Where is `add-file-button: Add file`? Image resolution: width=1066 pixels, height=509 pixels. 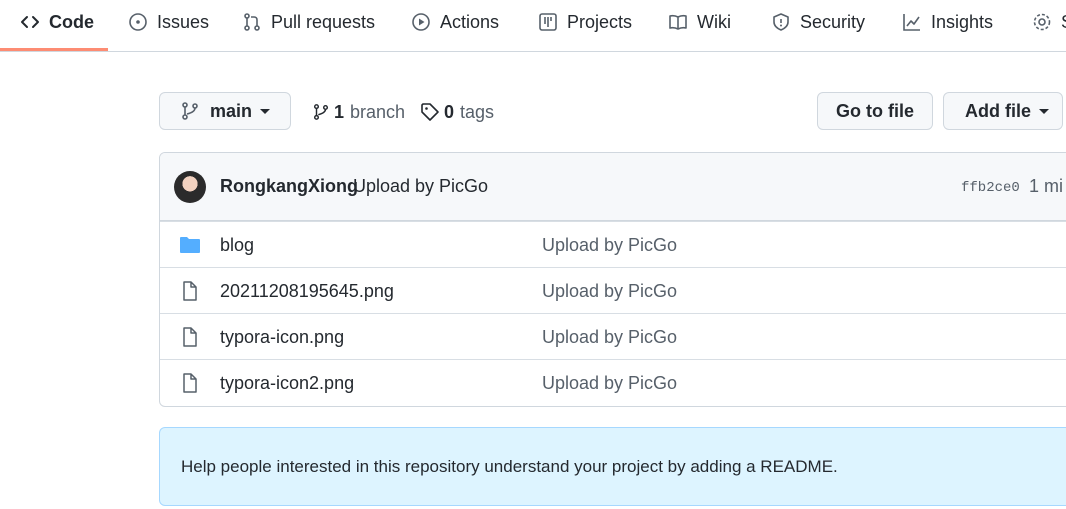 add-file-button: Add file is located at coordinates (1003, 111).